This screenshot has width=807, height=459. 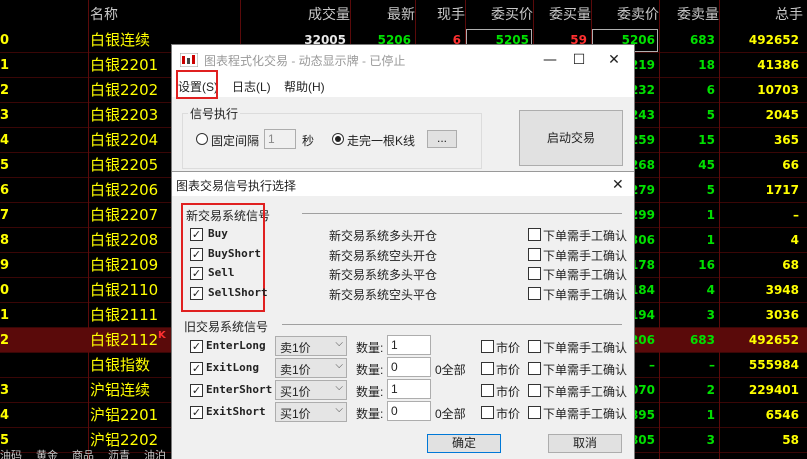 What do you see at coordinates (782, 415) in the screenshot?
I see `quote-cell-total: 6546` at bounding box center [782, 415].